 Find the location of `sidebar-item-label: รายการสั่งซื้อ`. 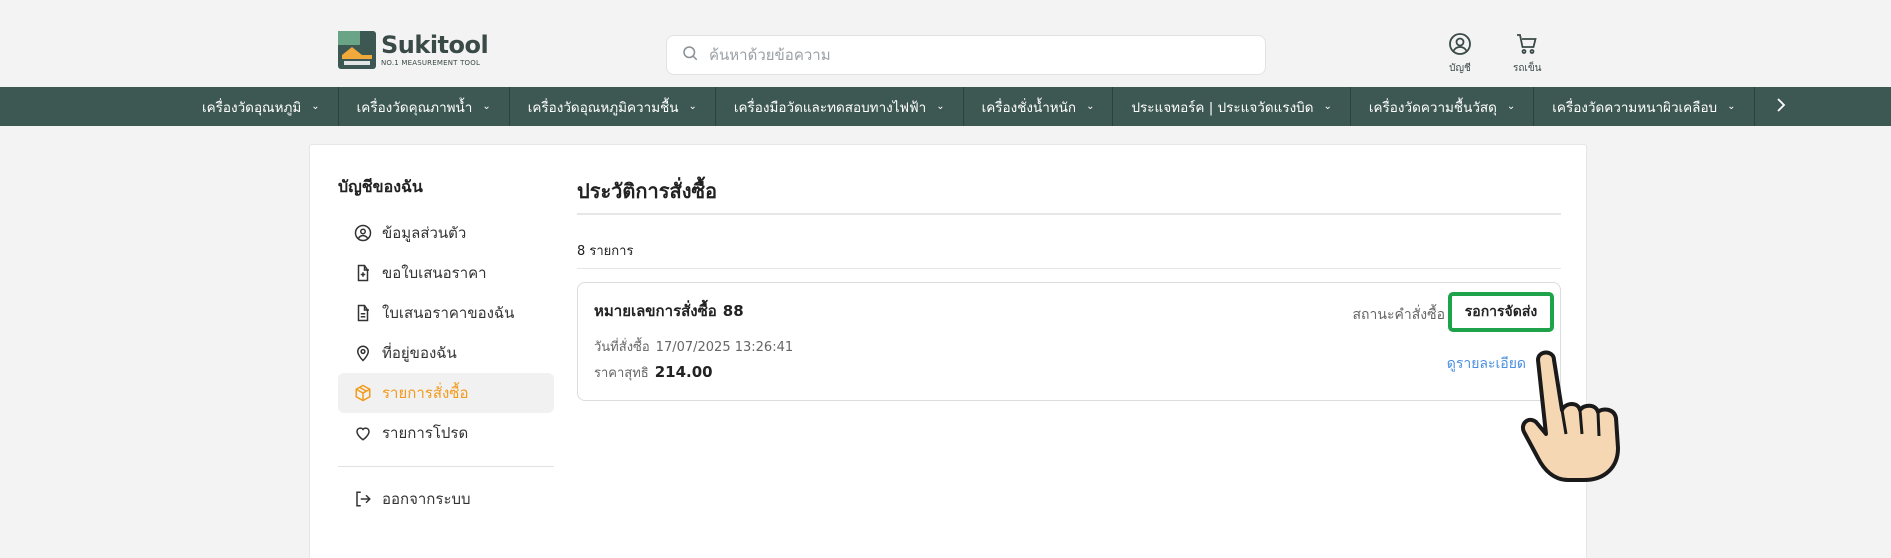

sidebar-item-label: รายการสั่งซื้อ is located at coordinates (425, 393).